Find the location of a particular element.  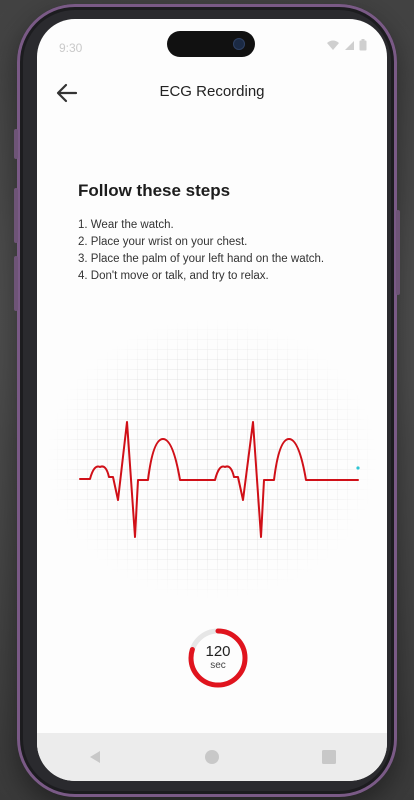

page-title: ECG Recording is located at coordinates (212, 91).